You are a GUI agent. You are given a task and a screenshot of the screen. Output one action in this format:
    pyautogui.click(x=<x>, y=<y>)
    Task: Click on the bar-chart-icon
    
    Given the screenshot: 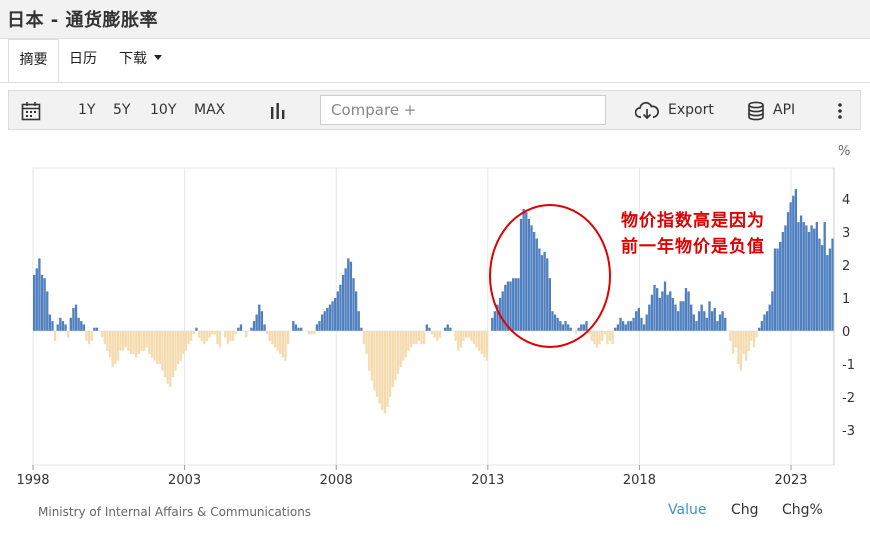 What is the action you would take?
    pyautogui.click(x=278, y=111)
    